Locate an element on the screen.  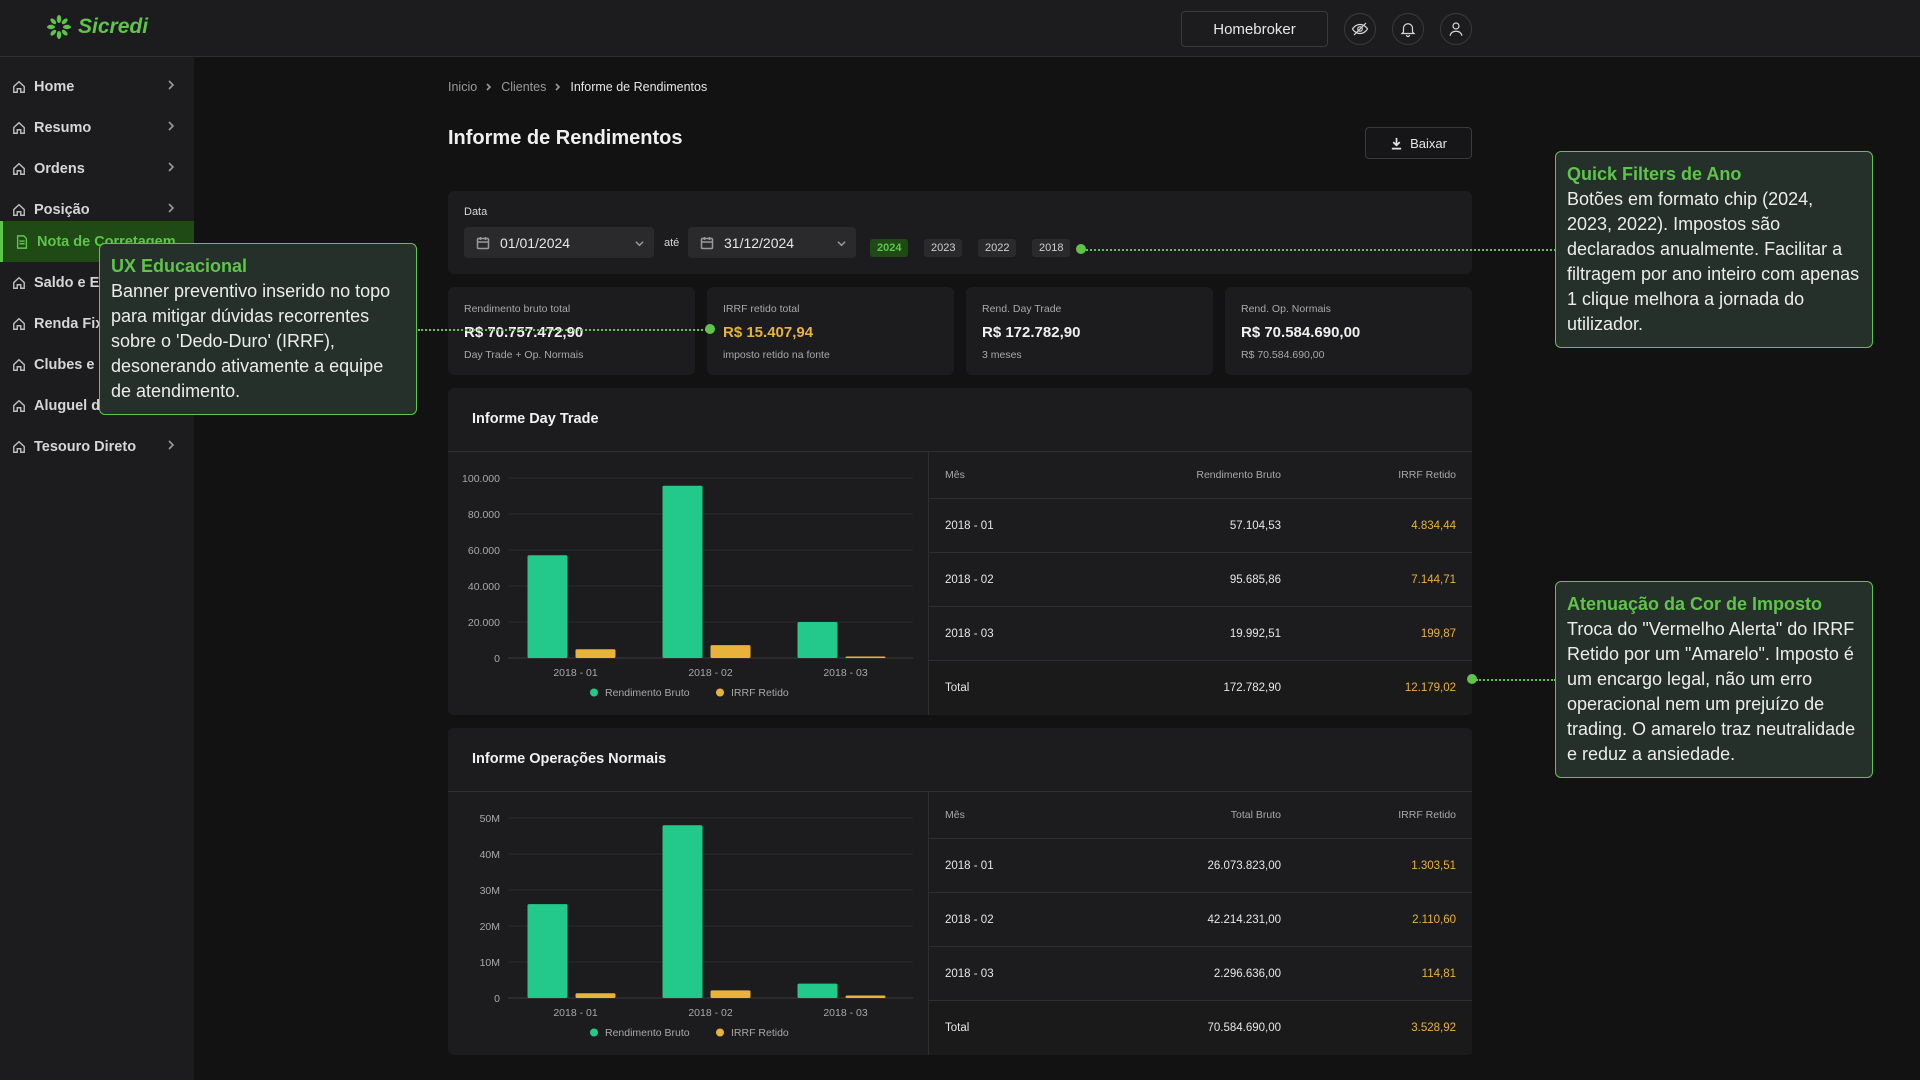
table-row: 2018 - 03 2.296.636,00 114,81 is located at coordinates (1200, 973).